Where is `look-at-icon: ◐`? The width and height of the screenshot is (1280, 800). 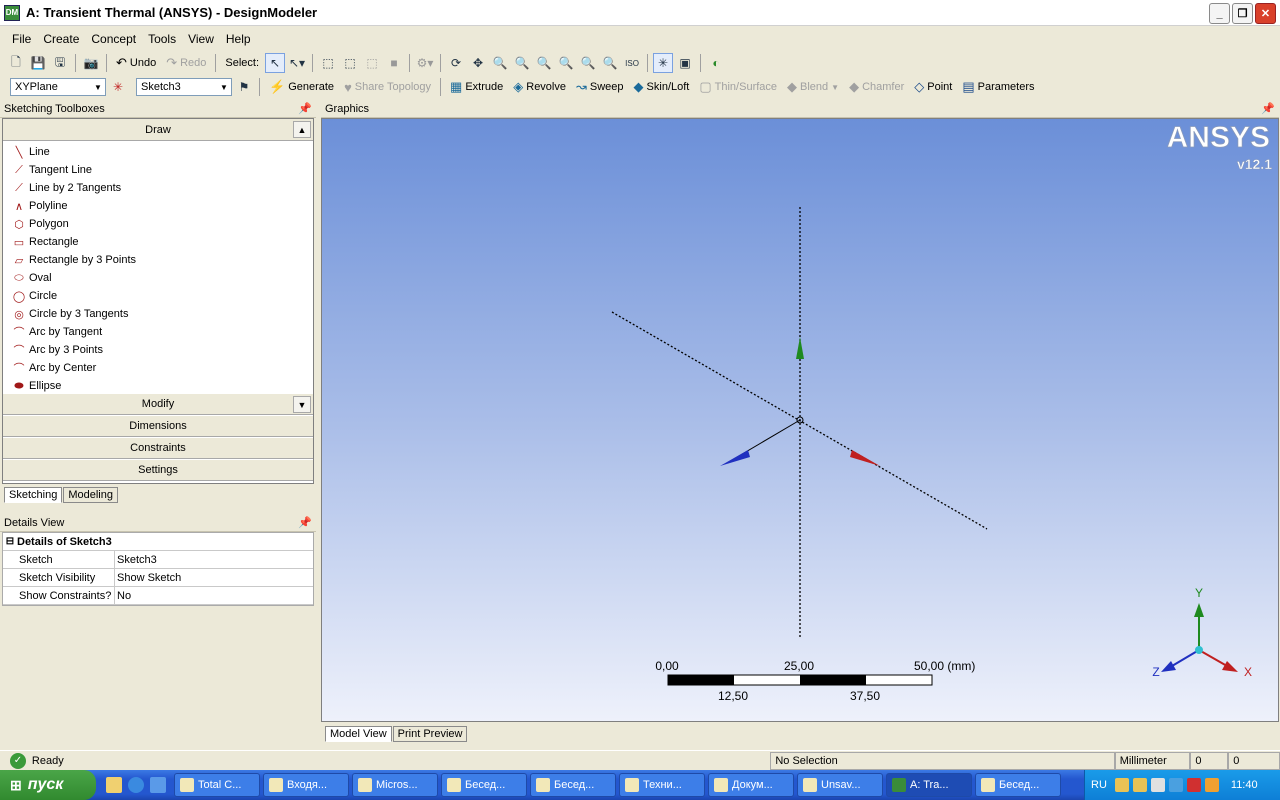 look-at-icon: ◐ is located at coordinates (716, 63).